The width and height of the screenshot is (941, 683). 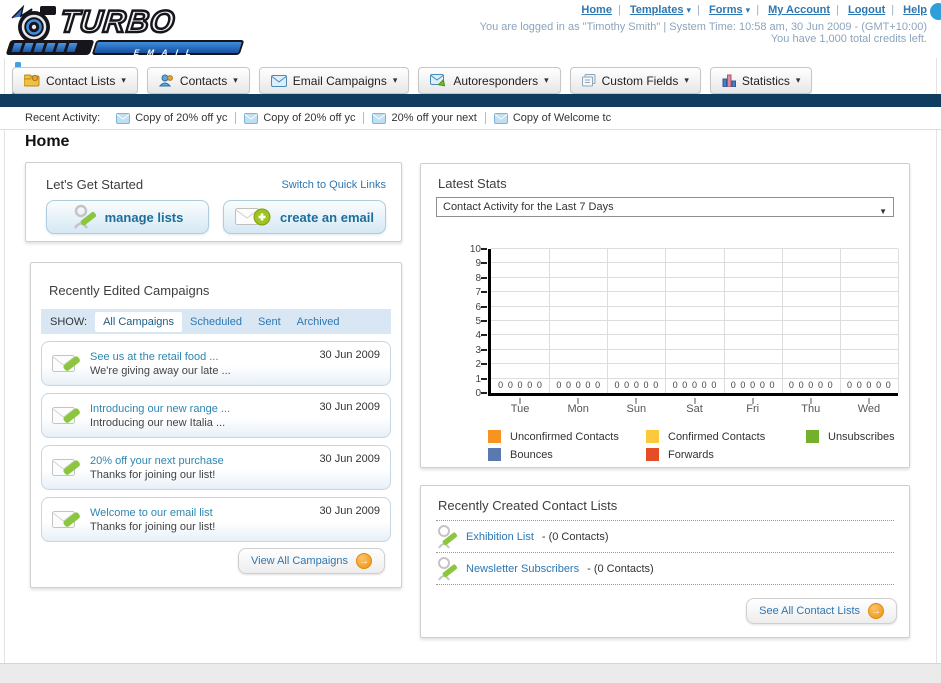 I want to click on y-axis-label: 8, so click(x=478, y=278).